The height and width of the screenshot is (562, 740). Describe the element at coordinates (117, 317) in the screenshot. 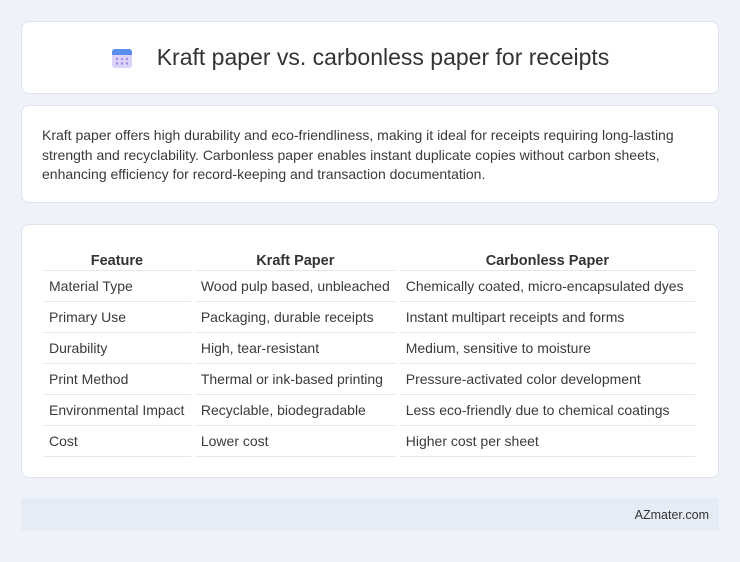

I see `table-cell: Primary Use` at that location.